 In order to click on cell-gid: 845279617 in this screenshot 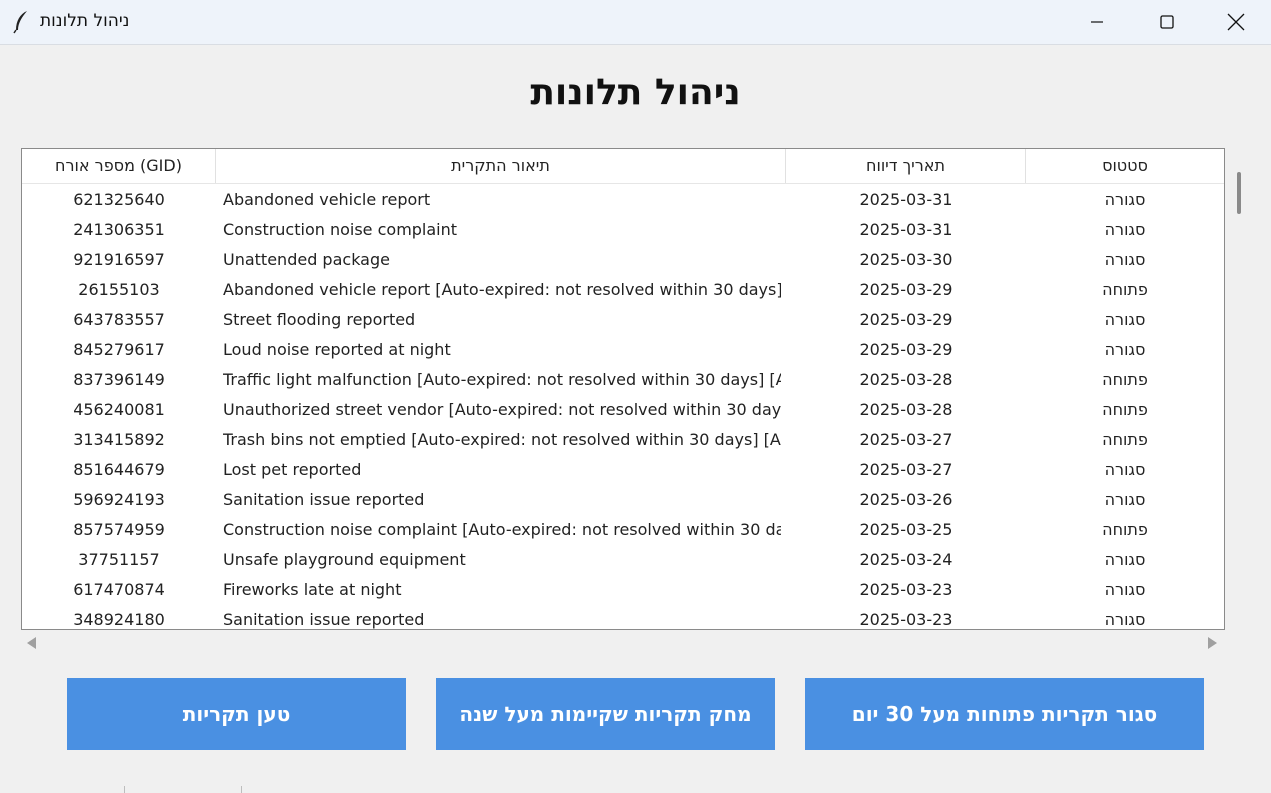, I will do `click(119, 349)`.